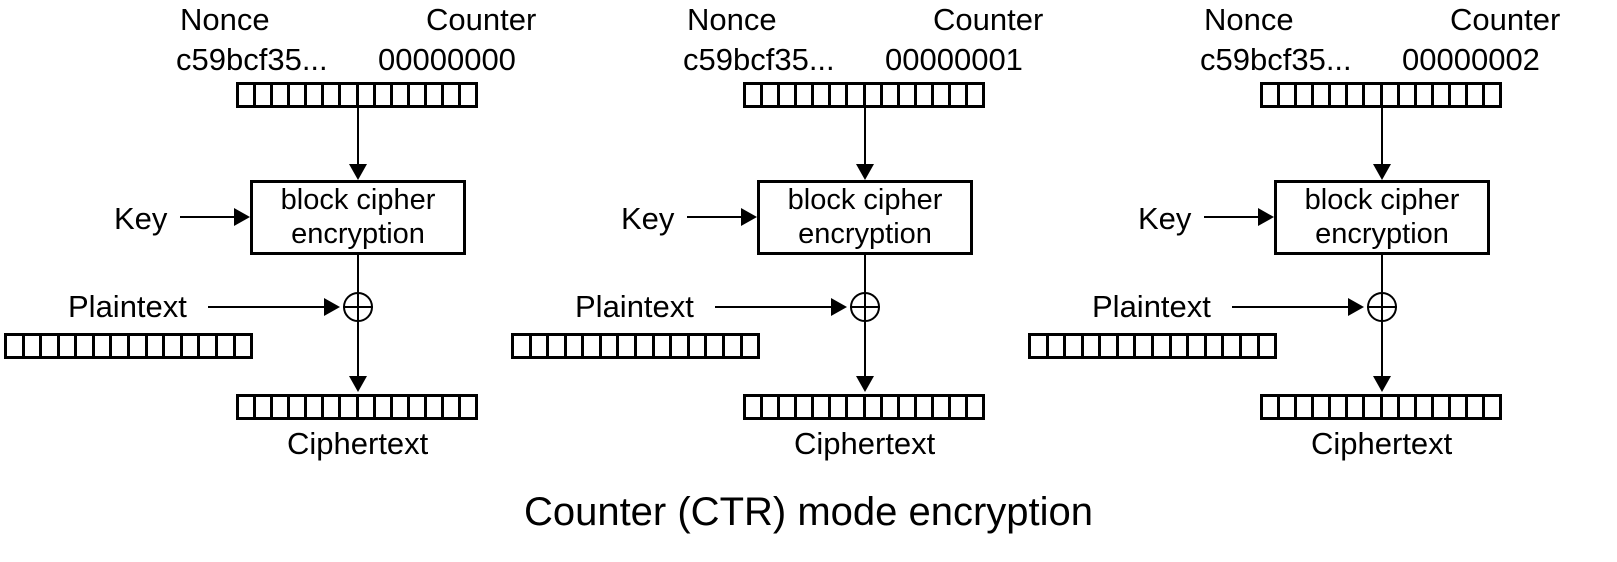  I want to click on counter-block-register, so click(357, 95).